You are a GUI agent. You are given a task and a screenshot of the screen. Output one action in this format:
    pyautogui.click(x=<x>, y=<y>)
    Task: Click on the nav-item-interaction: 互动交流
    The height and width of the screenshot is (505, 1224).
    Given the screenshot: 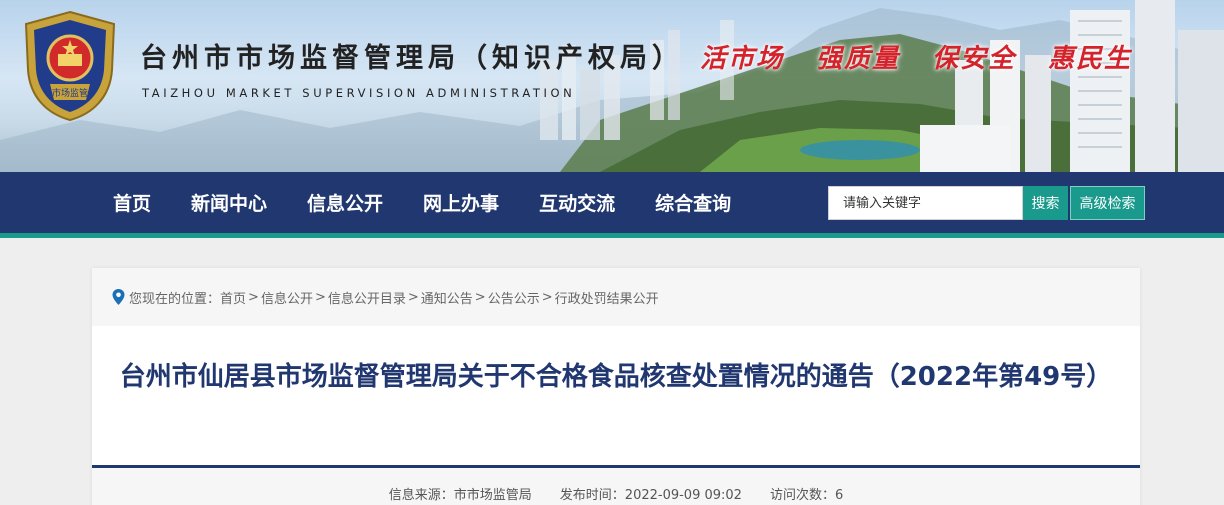 What is the action you would take?
    pyautogui.click(x=577, y=202)
    